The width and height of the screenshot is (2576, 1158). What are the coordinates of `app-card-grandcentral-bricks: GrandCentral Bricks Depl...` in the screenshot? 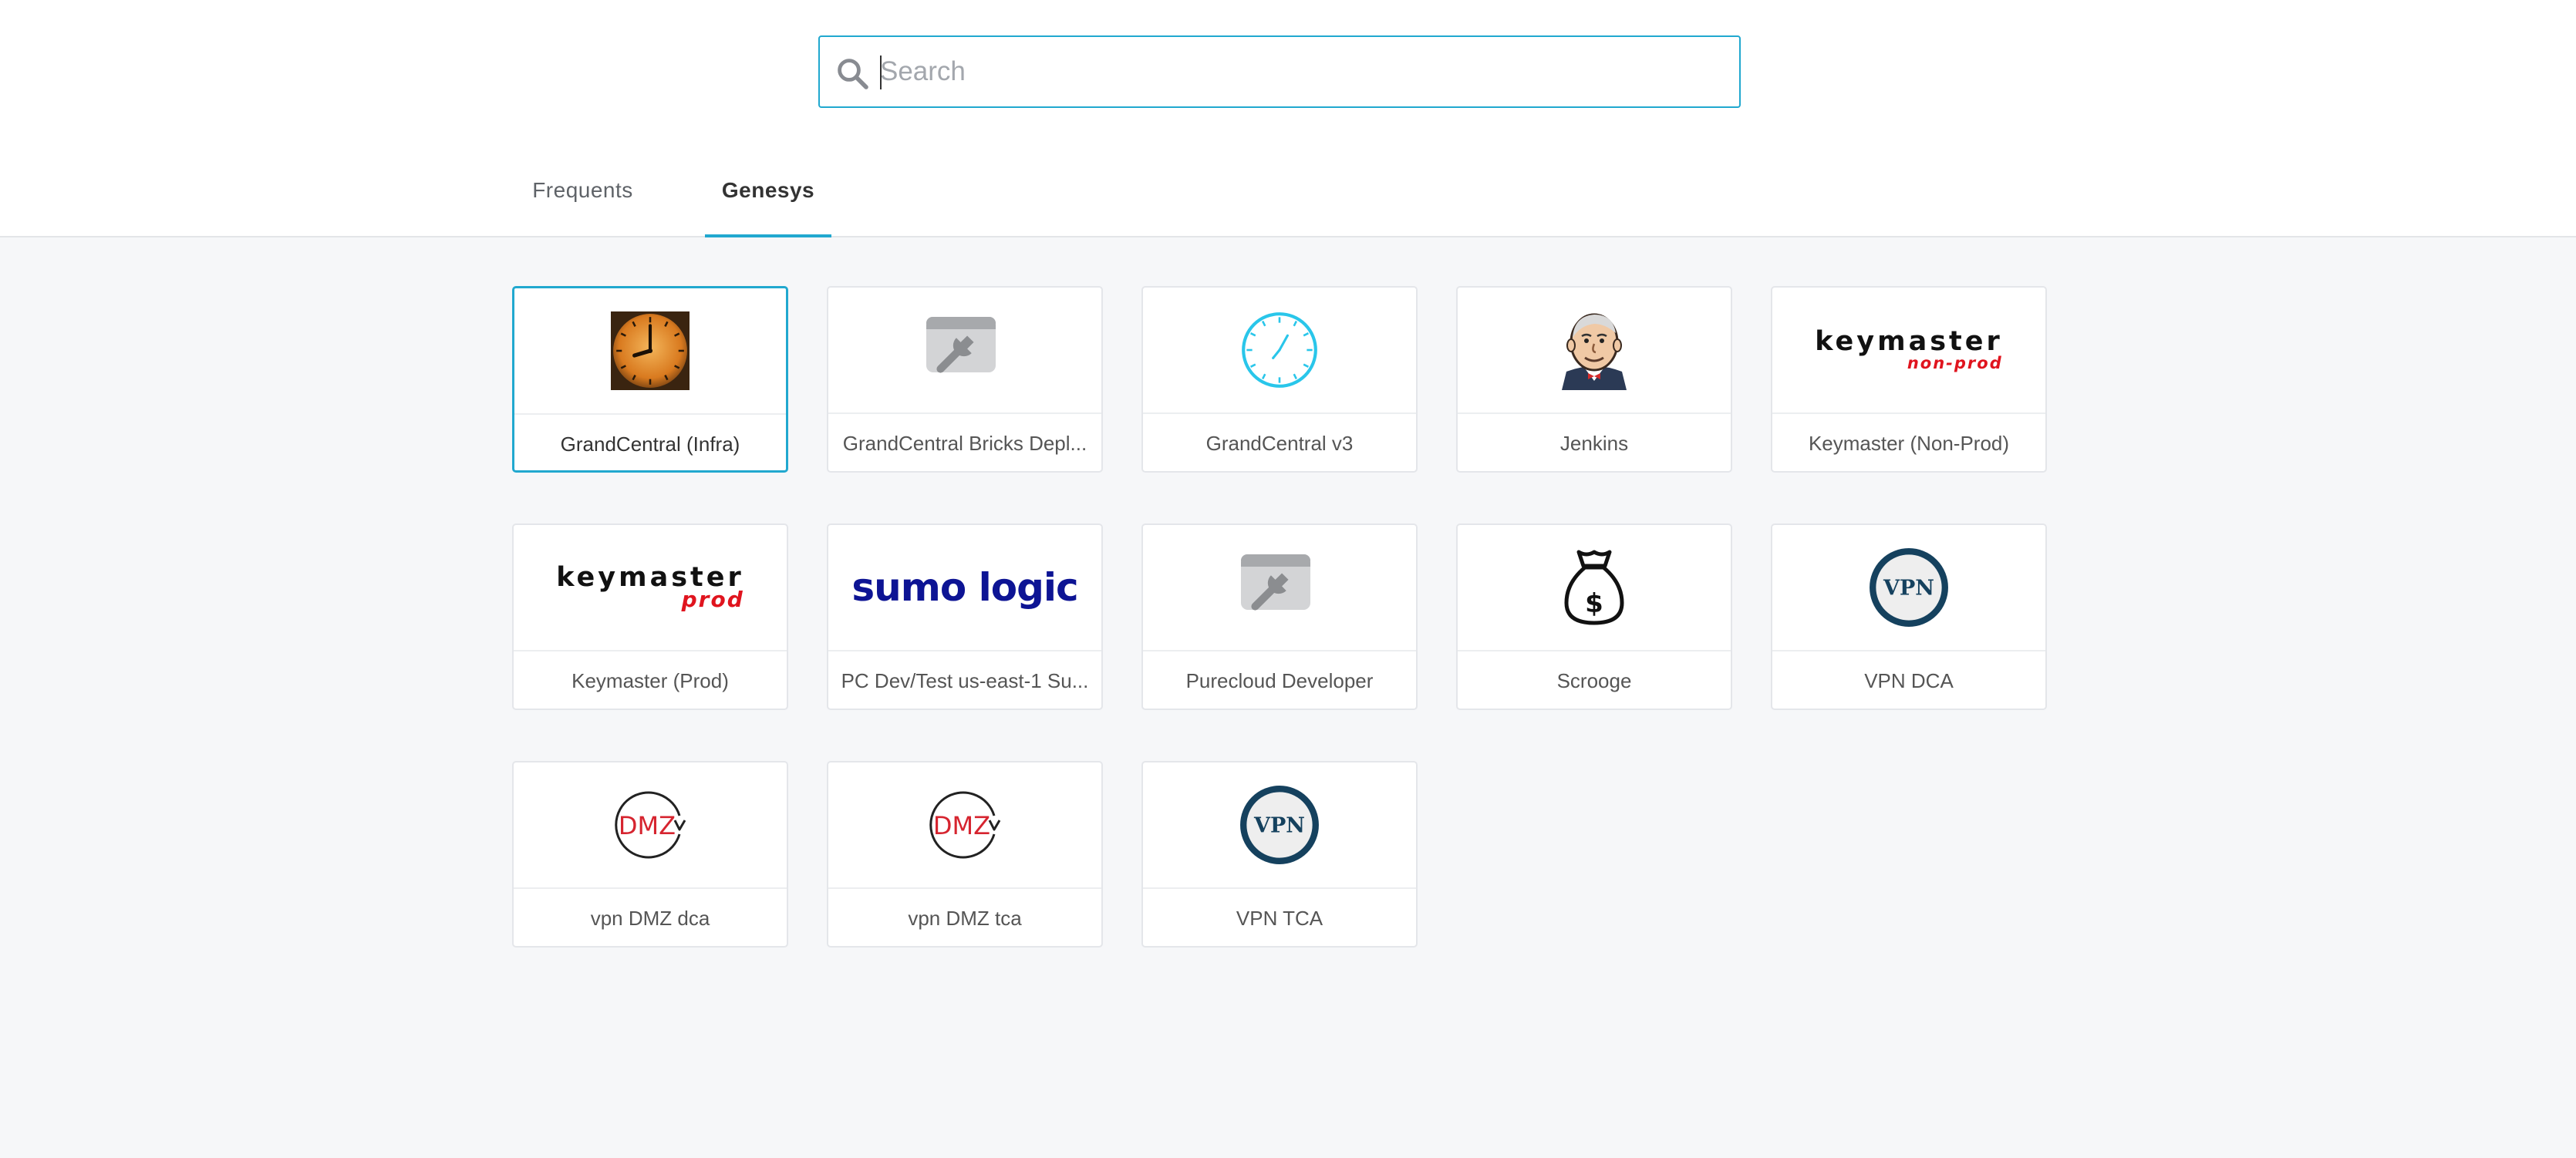 It's located at (965, 379).